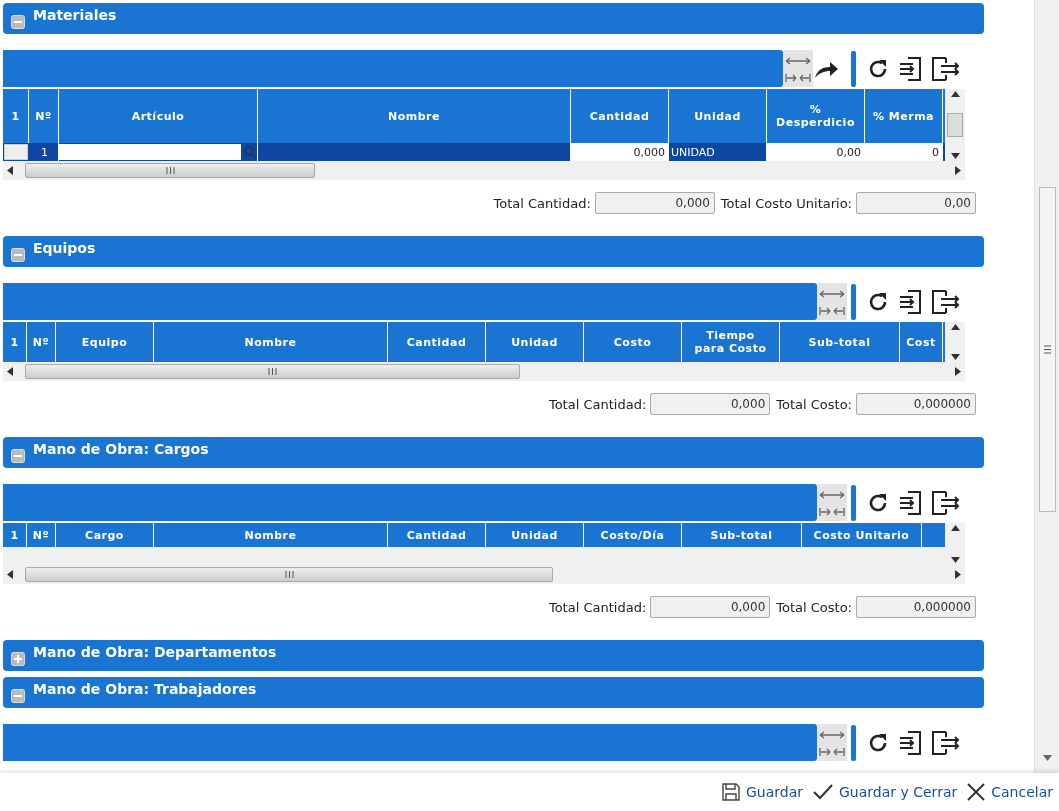 This screenshot has height=811, width=1059. I want to click on lookup-field, so click(150, 152).